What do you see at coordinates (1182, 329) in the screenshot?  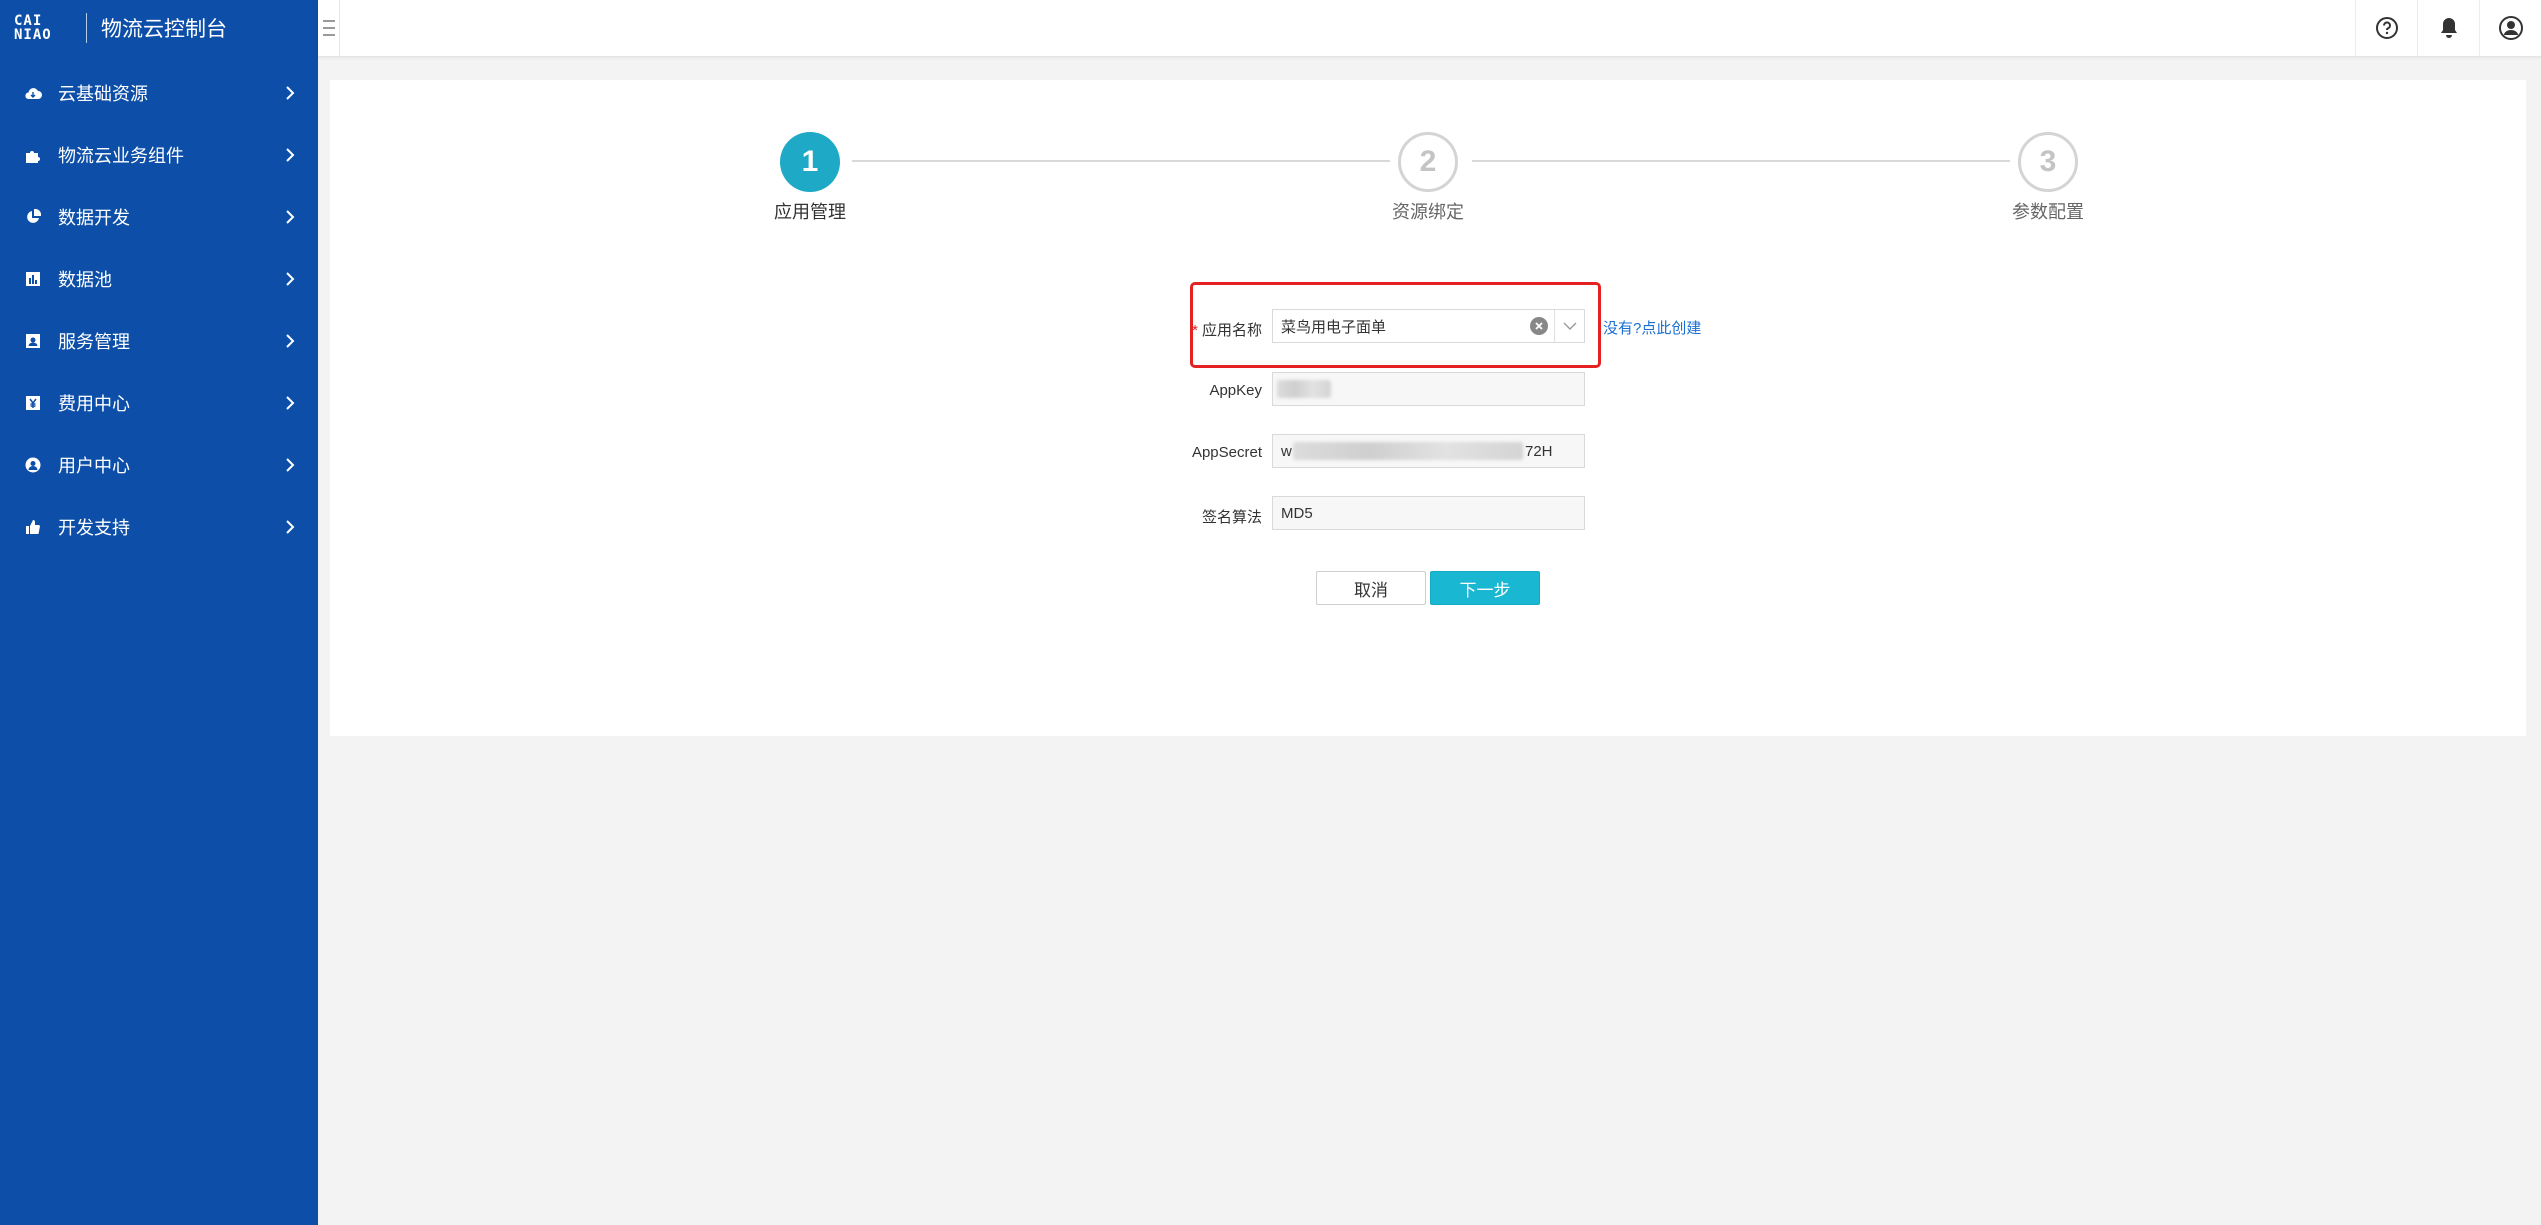 I see `app-name-label: * 应用名称` at bounding box center [1182, 329].